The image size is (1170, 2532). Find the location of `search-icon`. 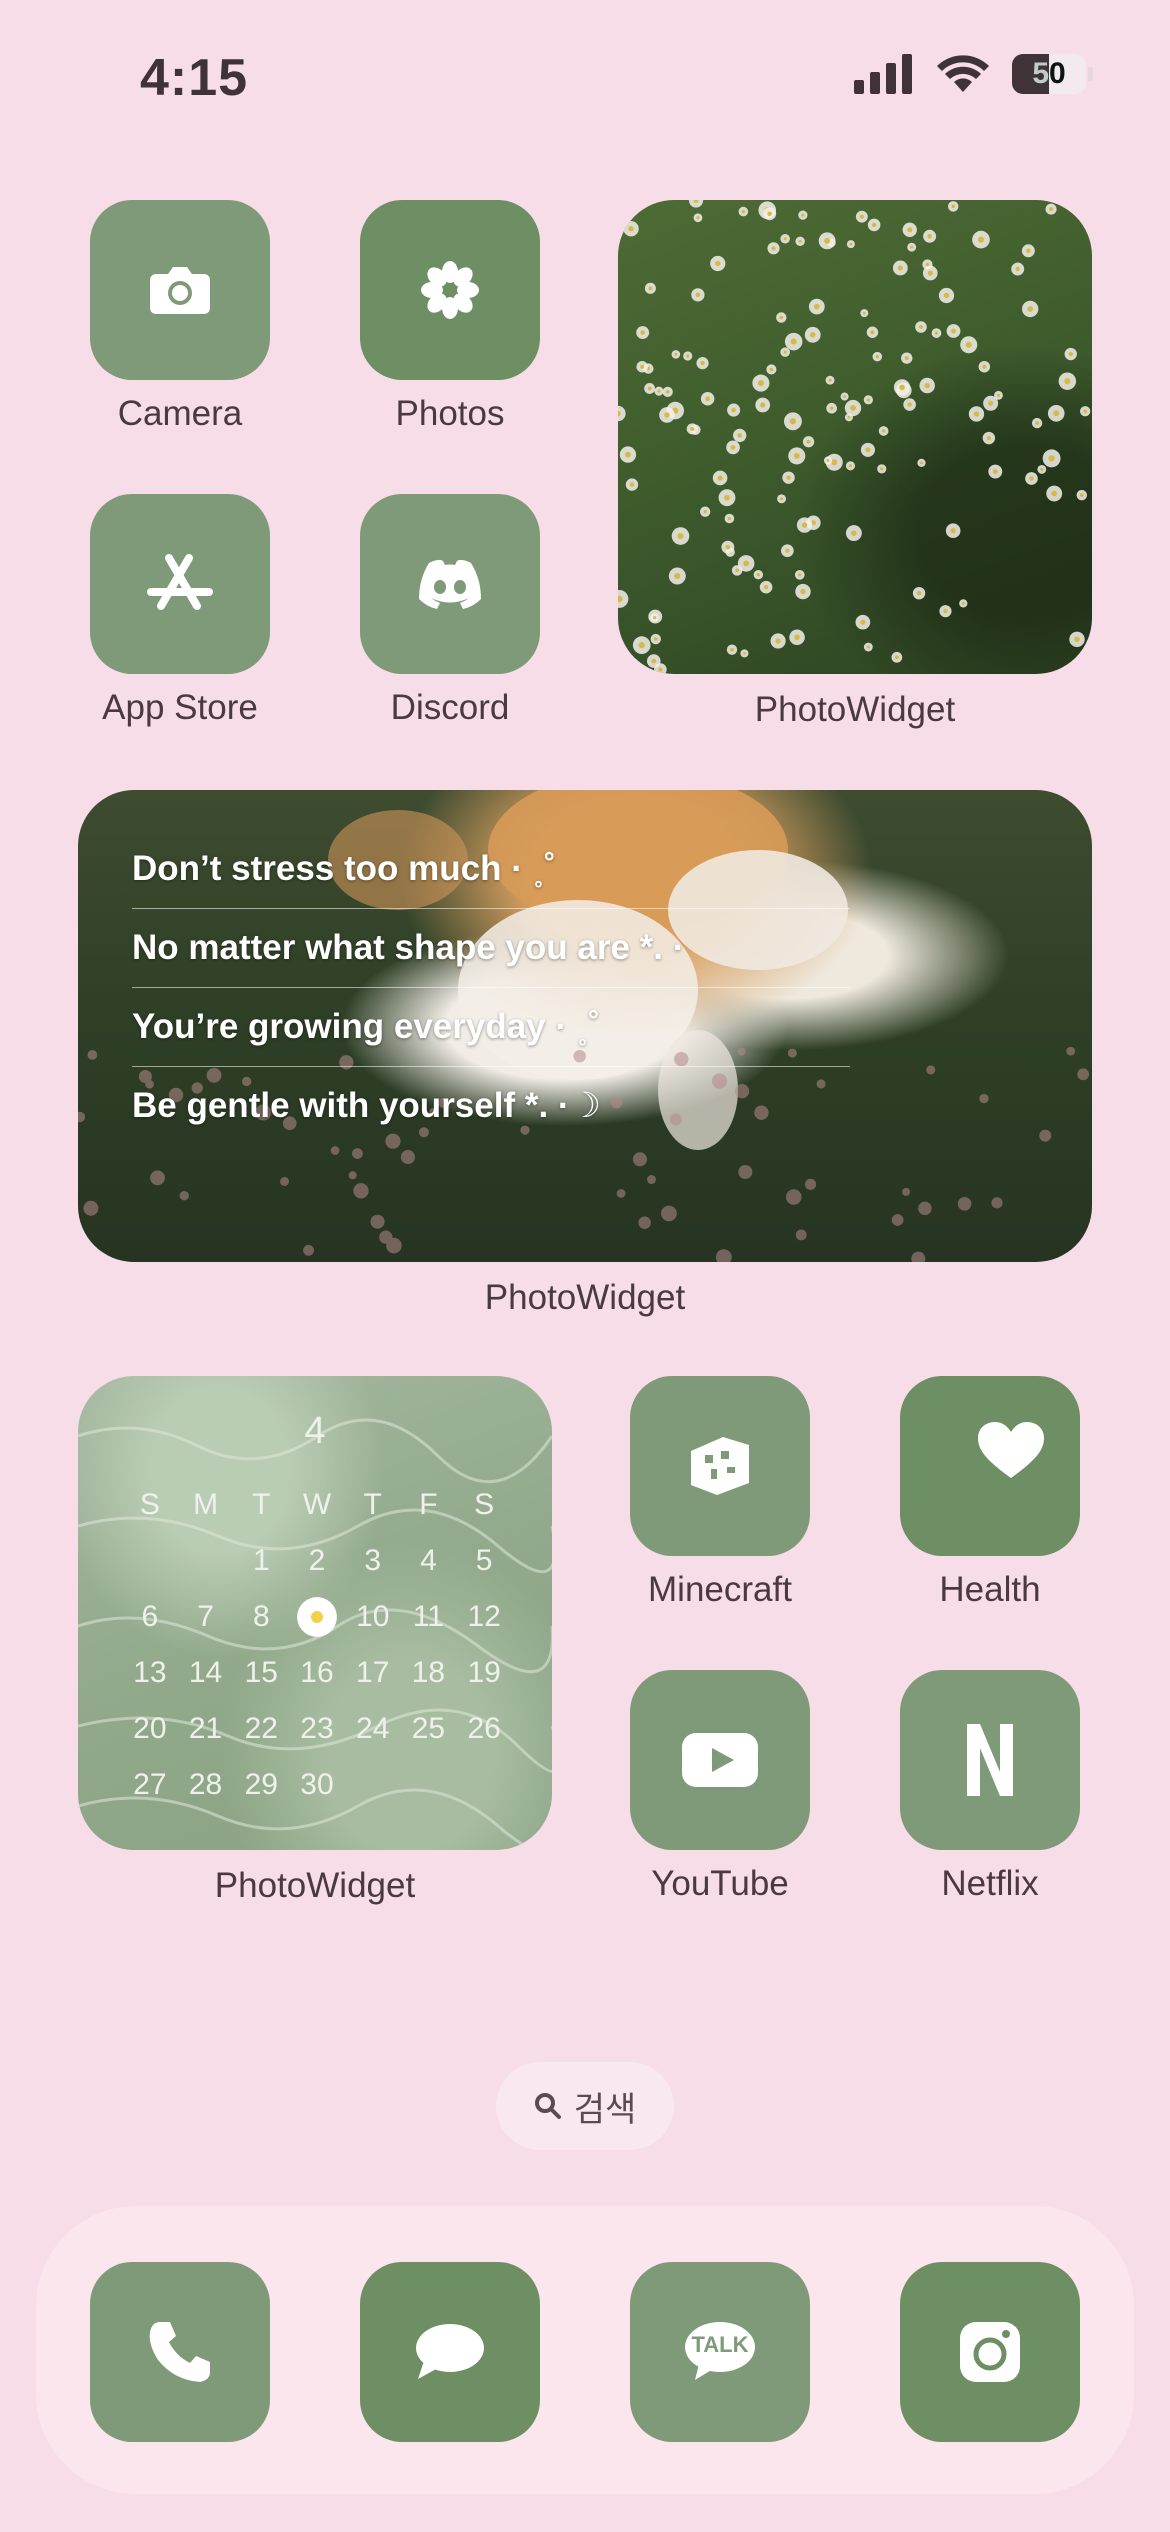

search-icon is located at coordinates (547, 2106).